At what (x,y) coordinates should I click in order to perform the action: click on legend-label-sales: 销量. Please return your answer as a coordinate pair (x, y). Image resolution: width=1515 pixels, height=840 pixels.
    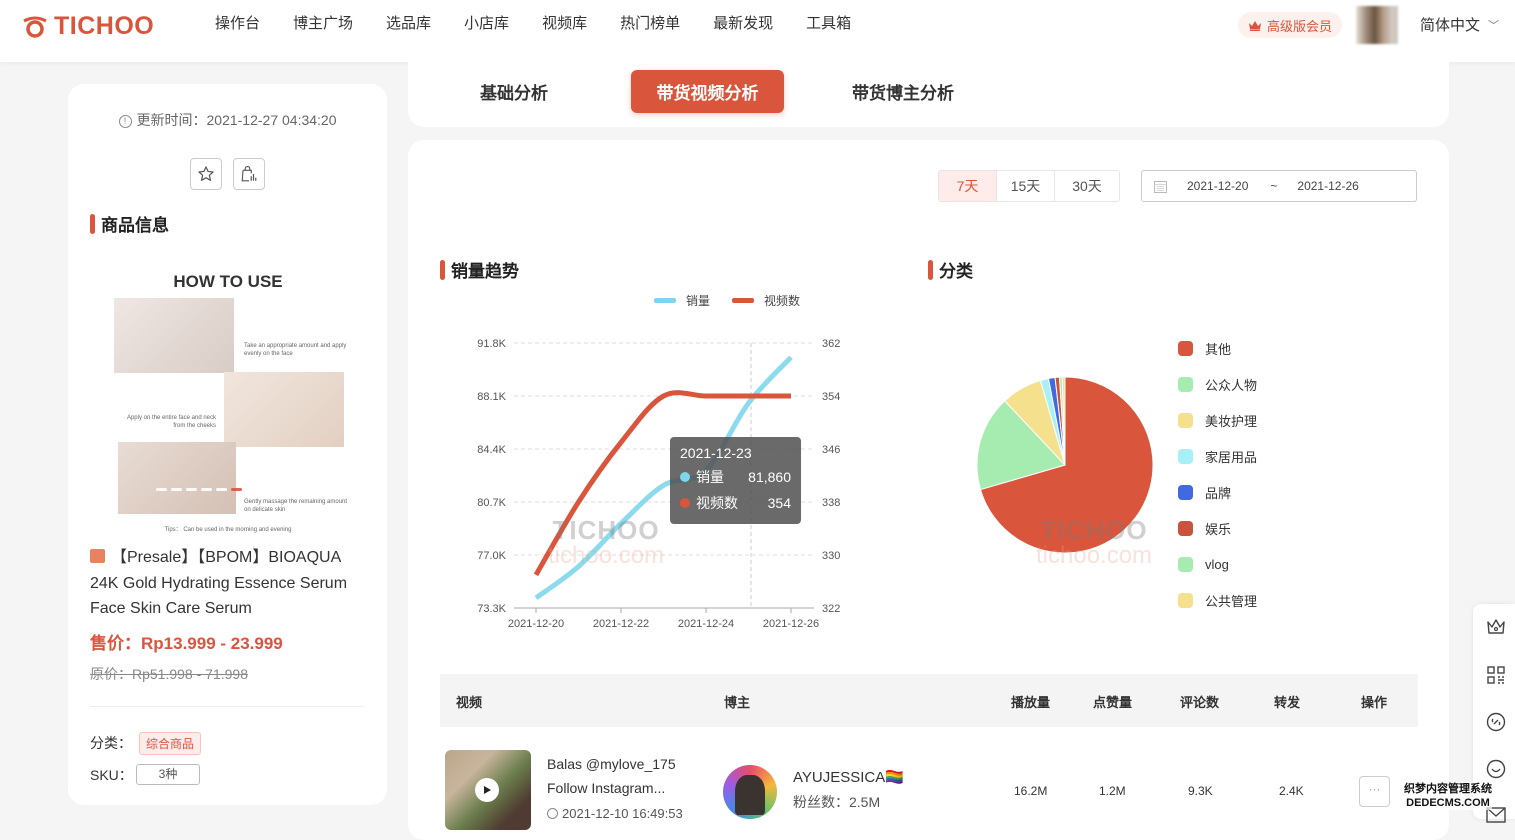
    Looking at the image, I should click on (698, 300).